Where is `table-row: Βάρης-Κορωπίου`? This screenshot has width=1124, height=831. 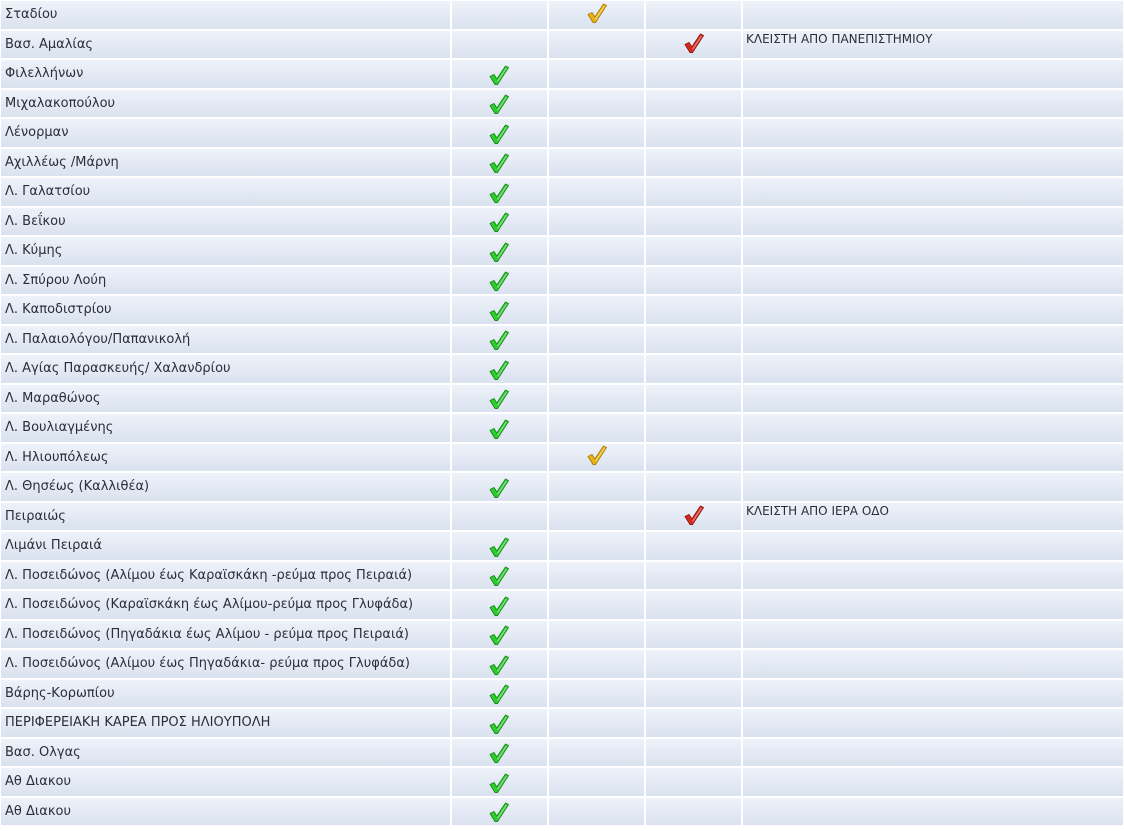
table-row: Βάρης-Κορωπίου is located at coordinates (562, 693).